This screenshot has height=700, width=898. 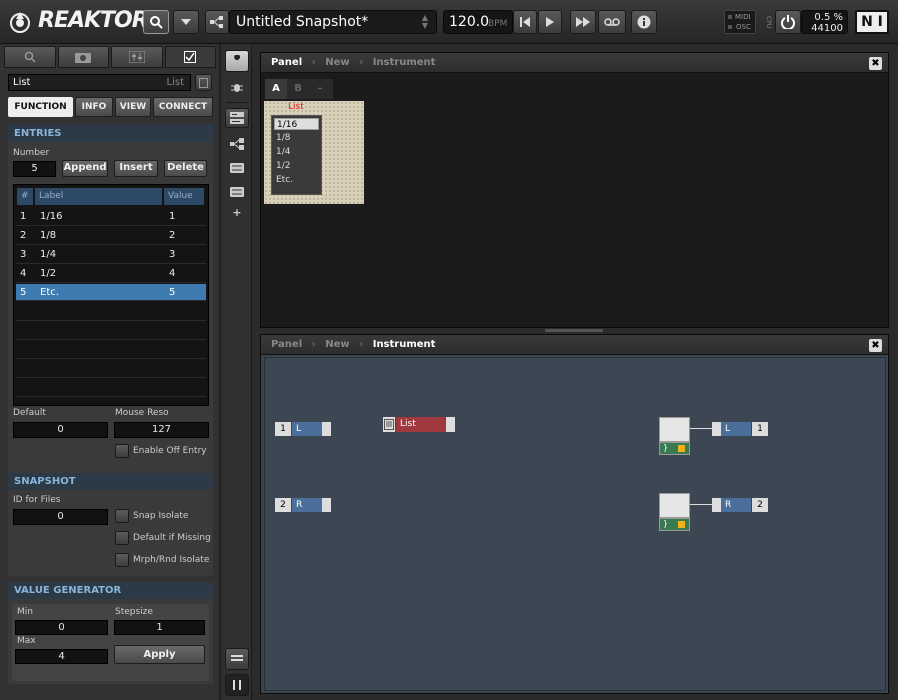 I want to click on panel-tab-minus: –, so click(x=320, y=89).